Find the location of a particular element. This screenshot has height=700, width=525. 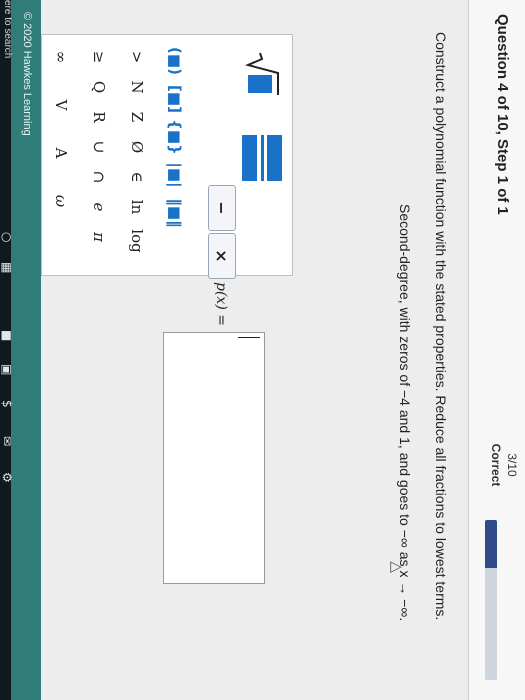

score-fraction: 3/10 is located at coordinates (512, 465).